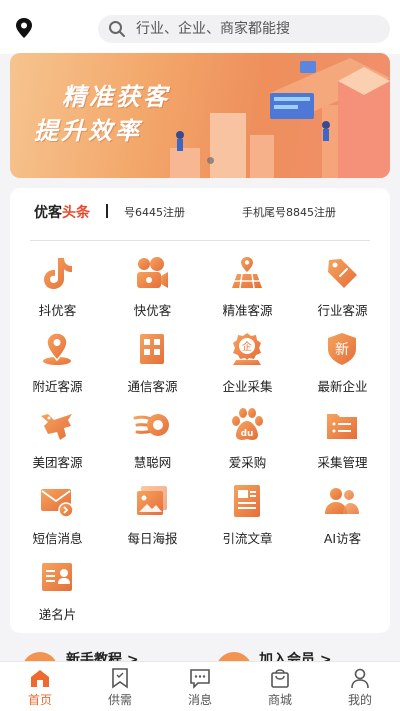 The image size is (400, 711). I want to click on carousel-indicator, so click(210, 160).